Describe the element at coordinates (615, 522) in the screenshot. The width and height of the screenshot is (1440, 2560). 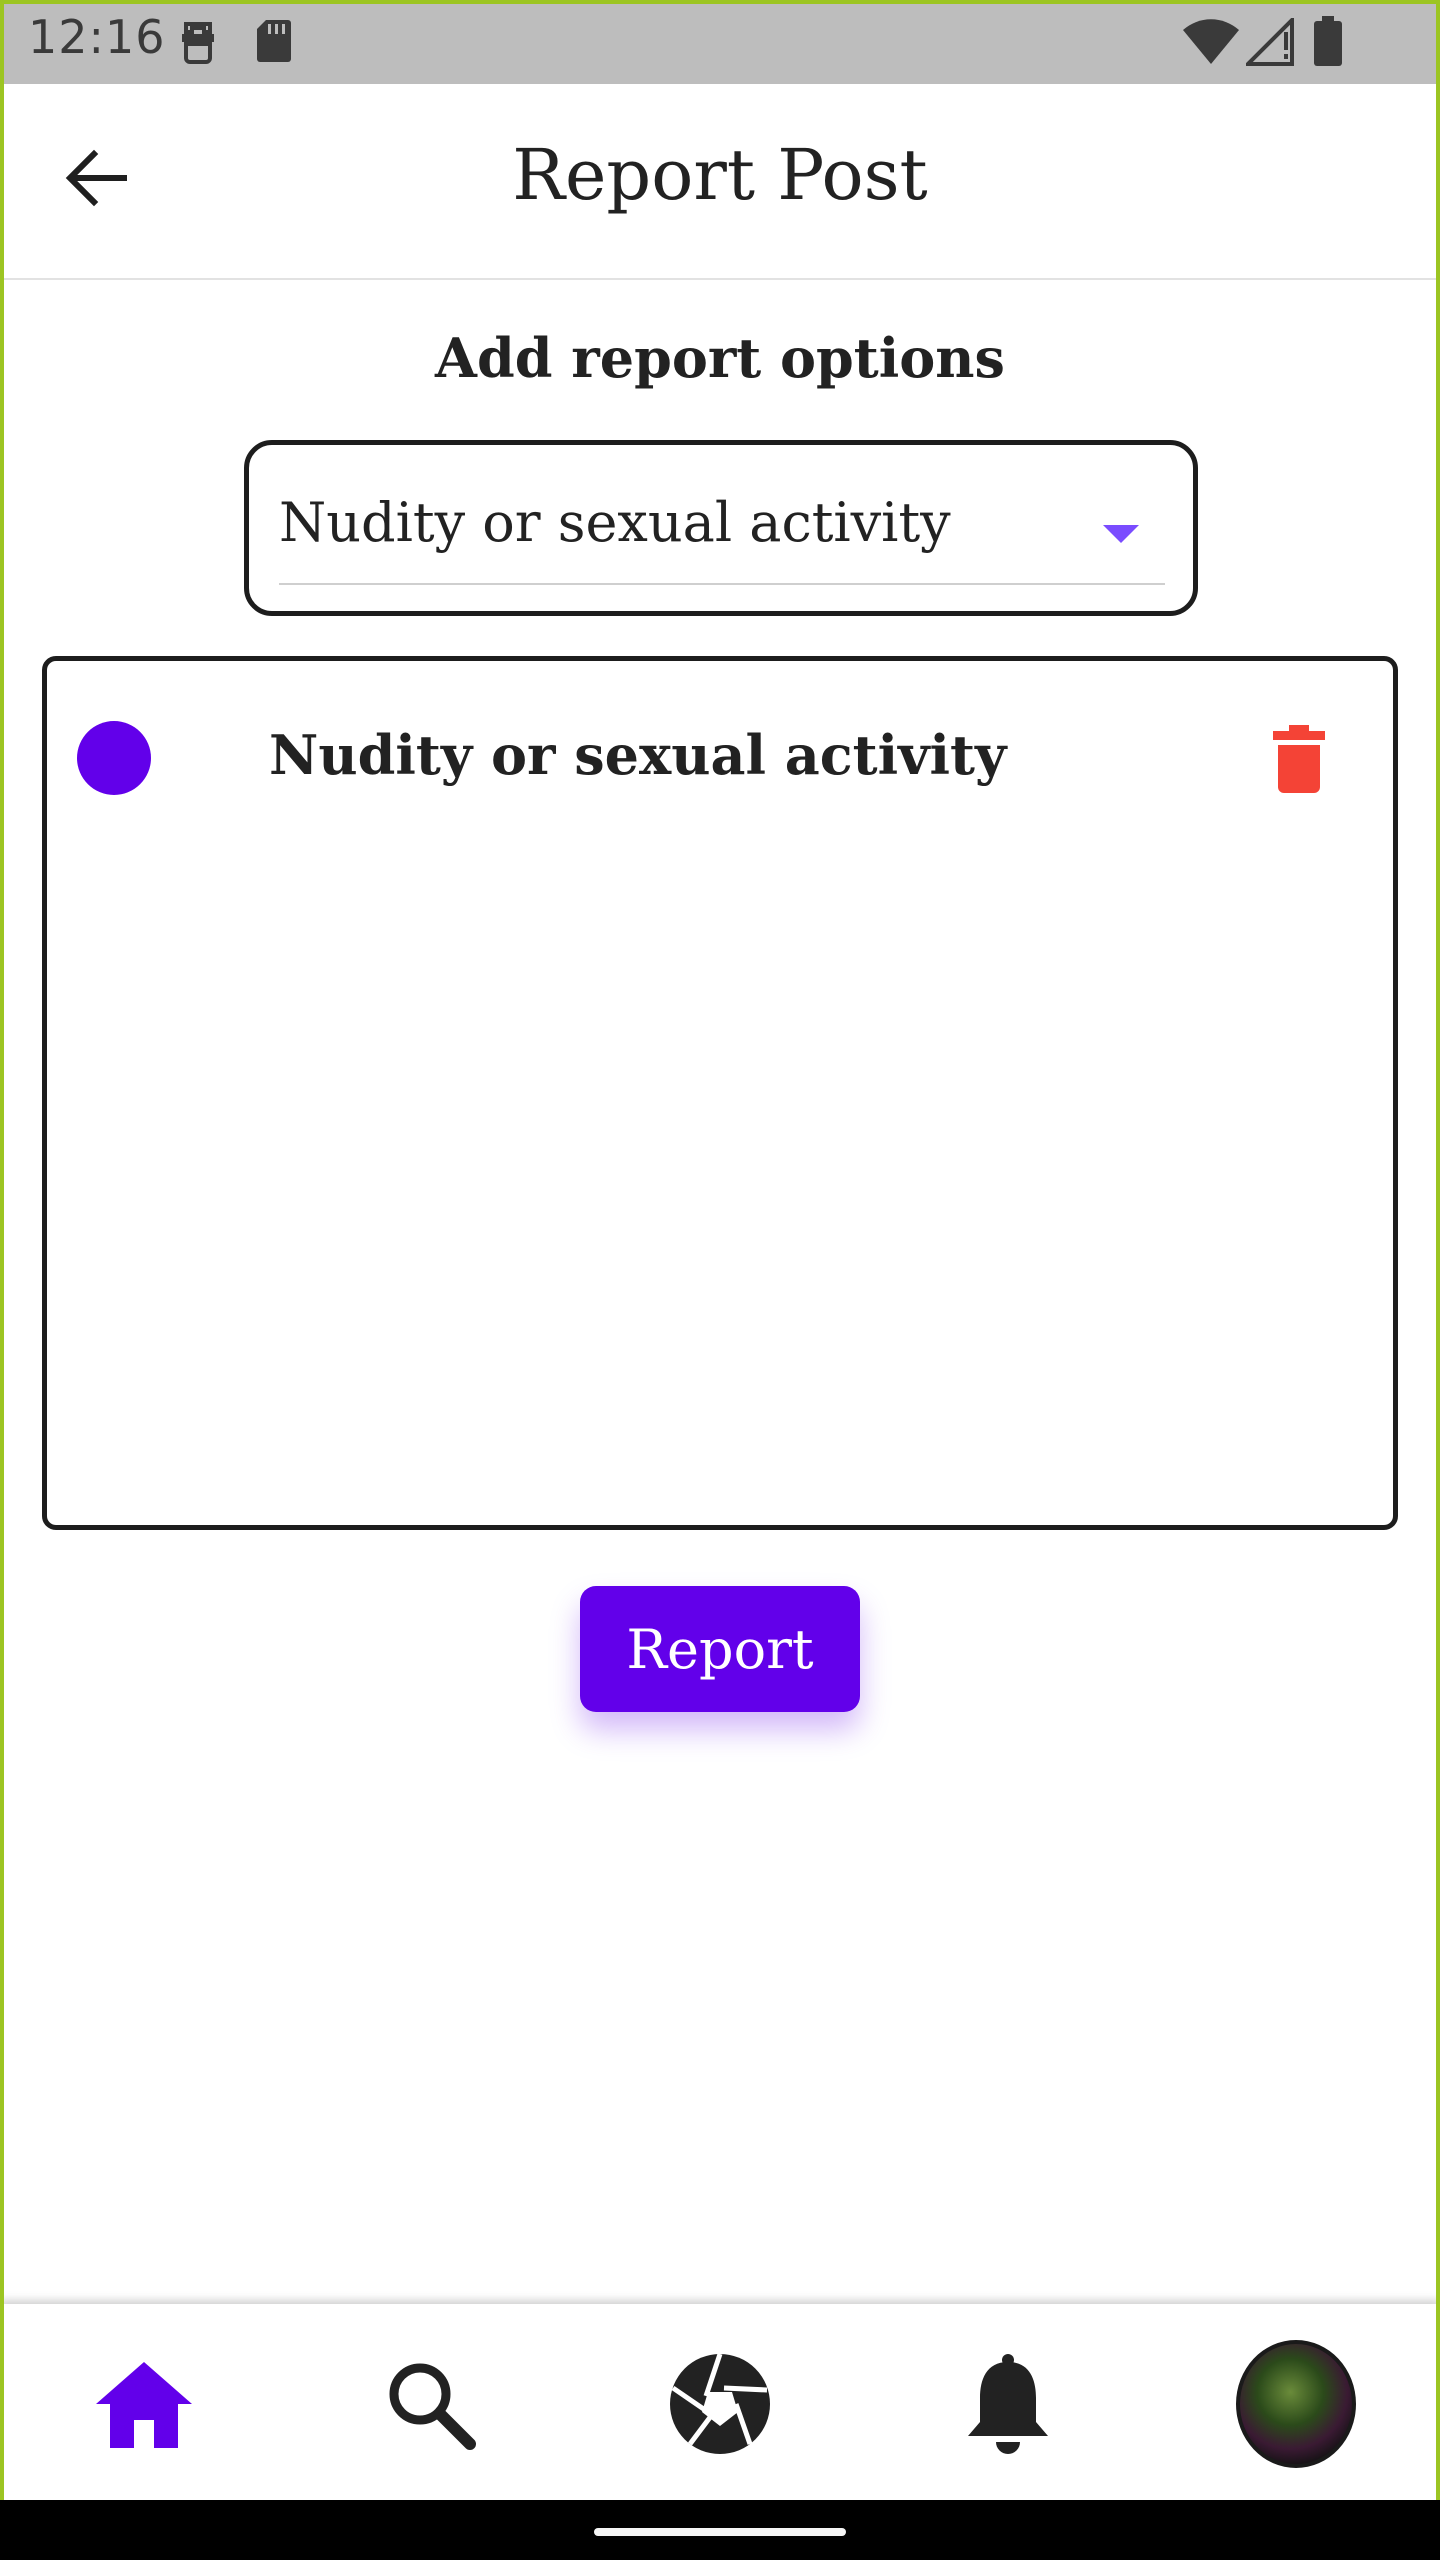
I see `dropdown-selected-value: Nudity or sexual activity` at that location.